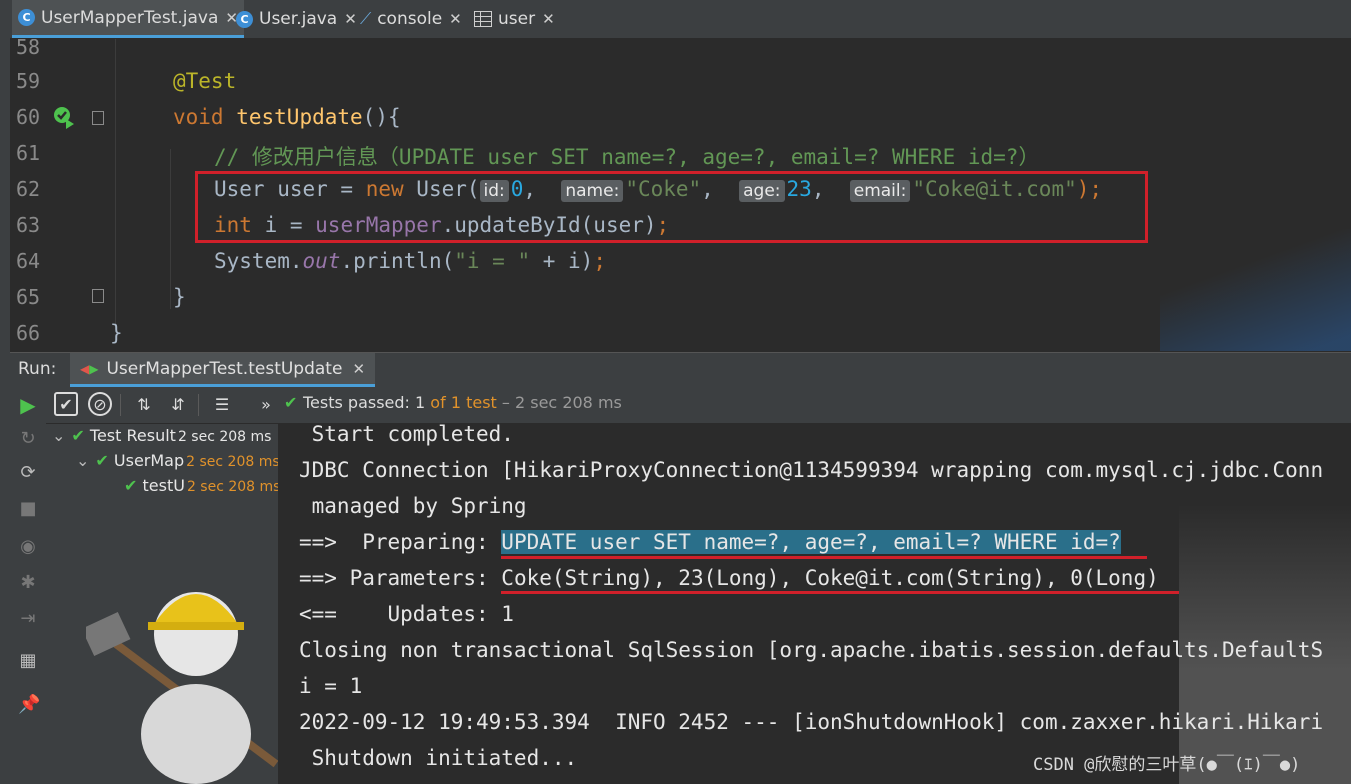 The height and width of the screenshot is (784, 1351). I want to click on log-prefix: ==> Preparing:, so click(400, 542).